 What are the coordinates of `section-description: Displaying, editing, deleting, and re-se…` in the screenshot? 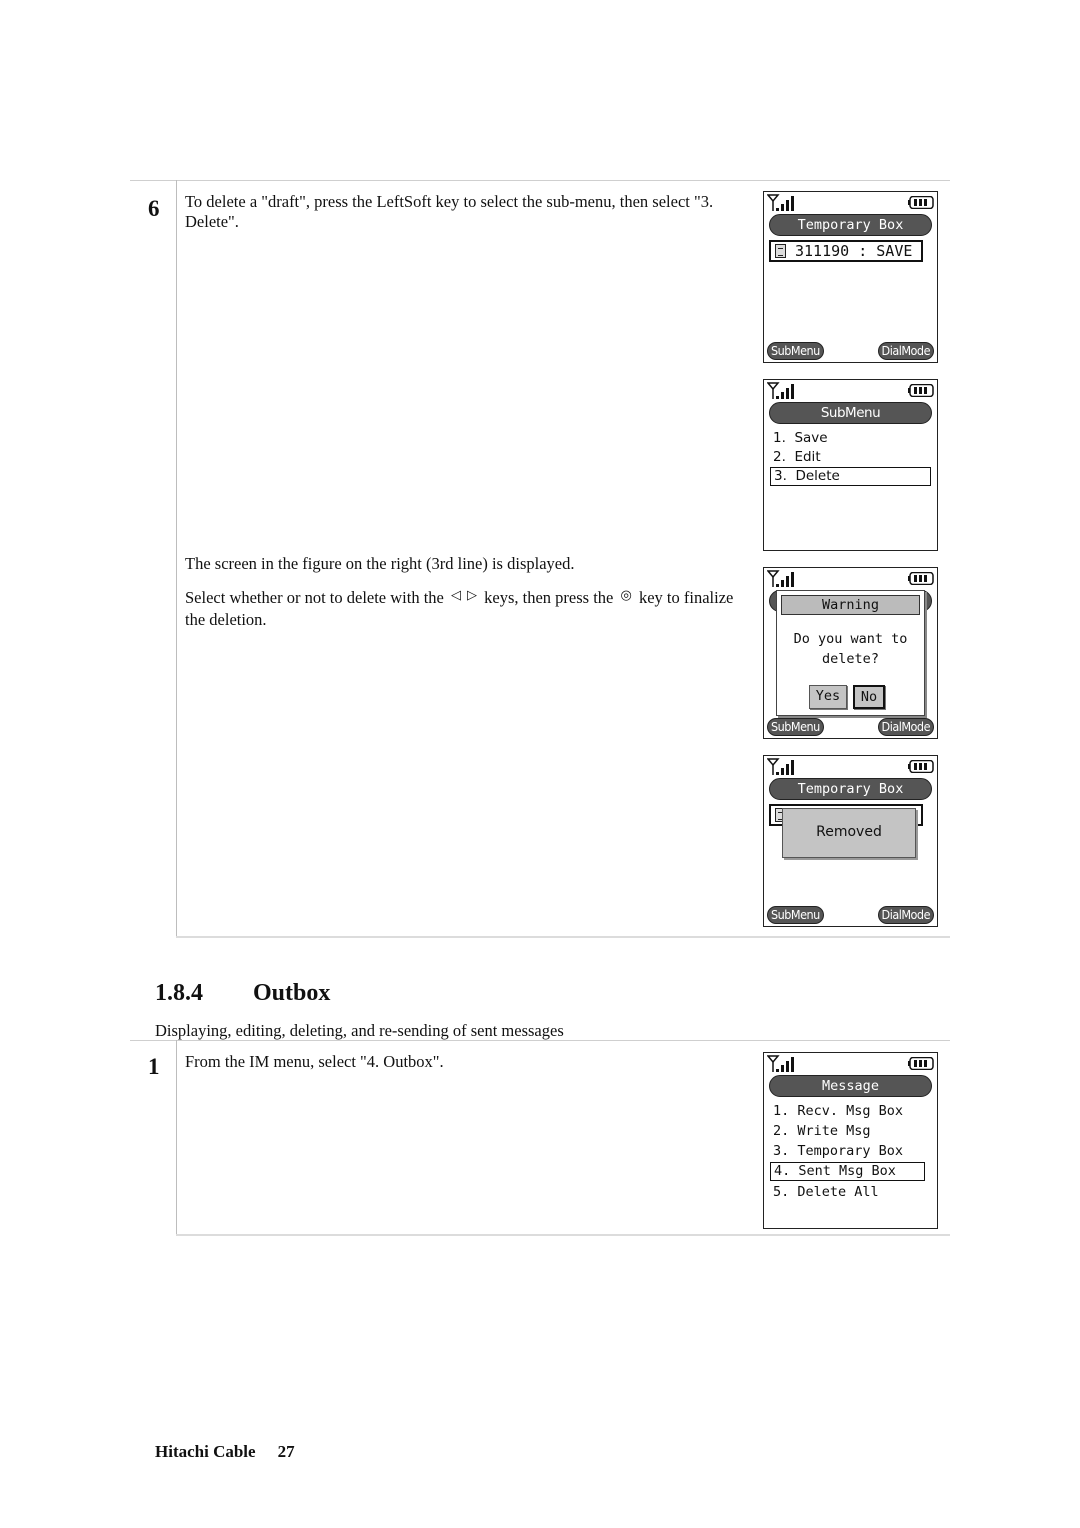 It's located at (359, 1030).